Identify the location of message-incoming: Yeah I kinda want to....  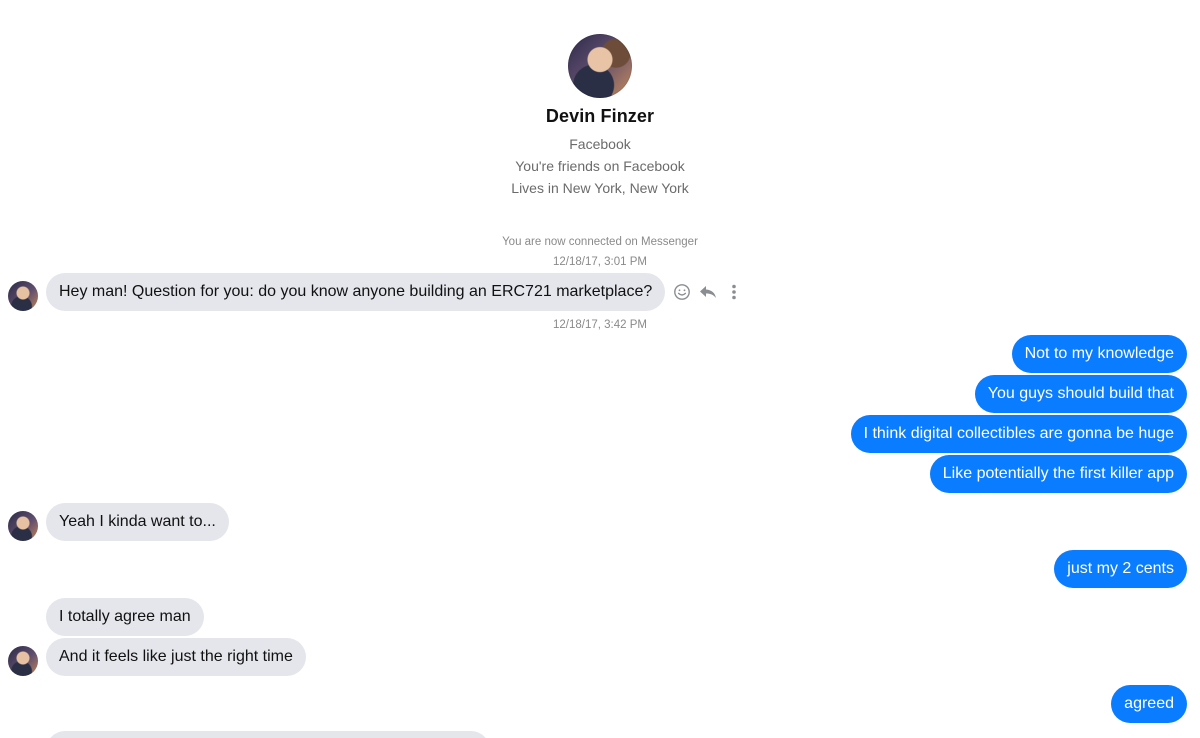
(137, 522).